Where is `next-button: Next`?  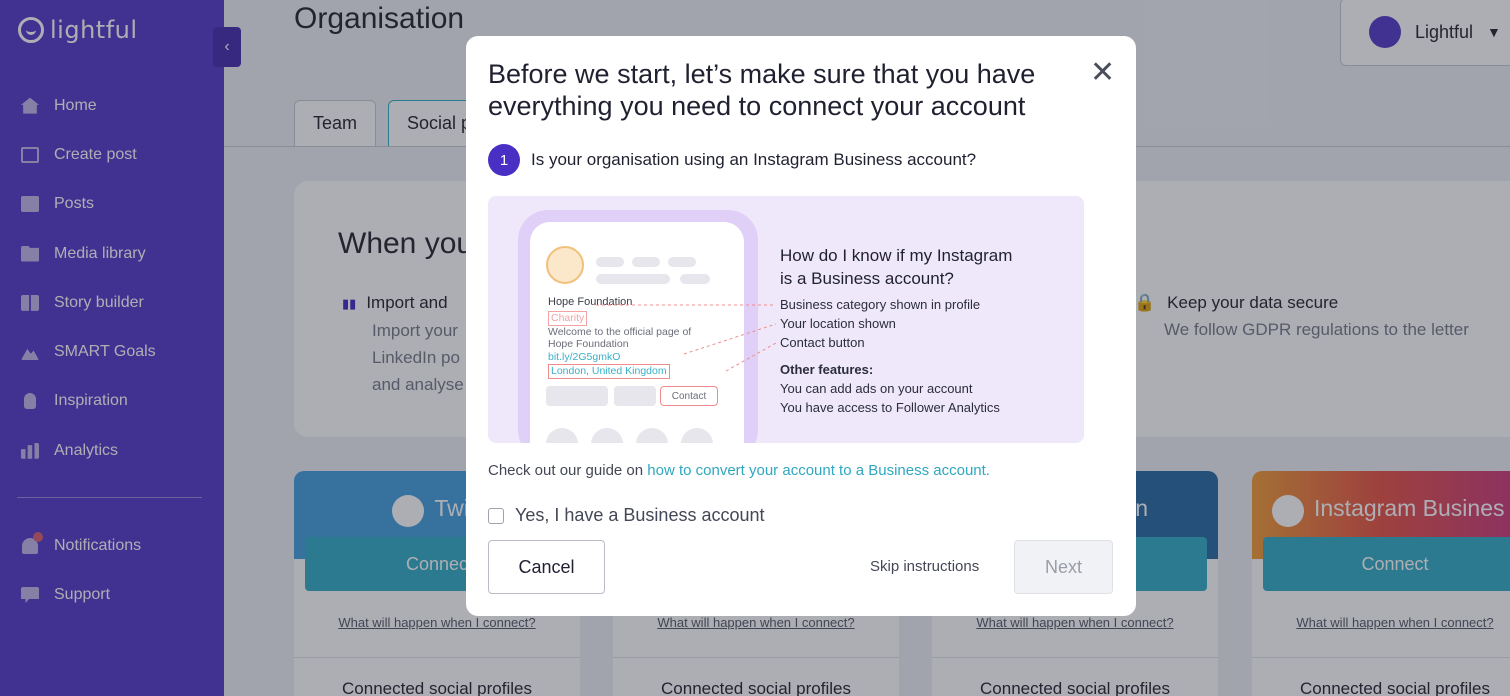 next-button: Next is located at coordinates (1063, 567).